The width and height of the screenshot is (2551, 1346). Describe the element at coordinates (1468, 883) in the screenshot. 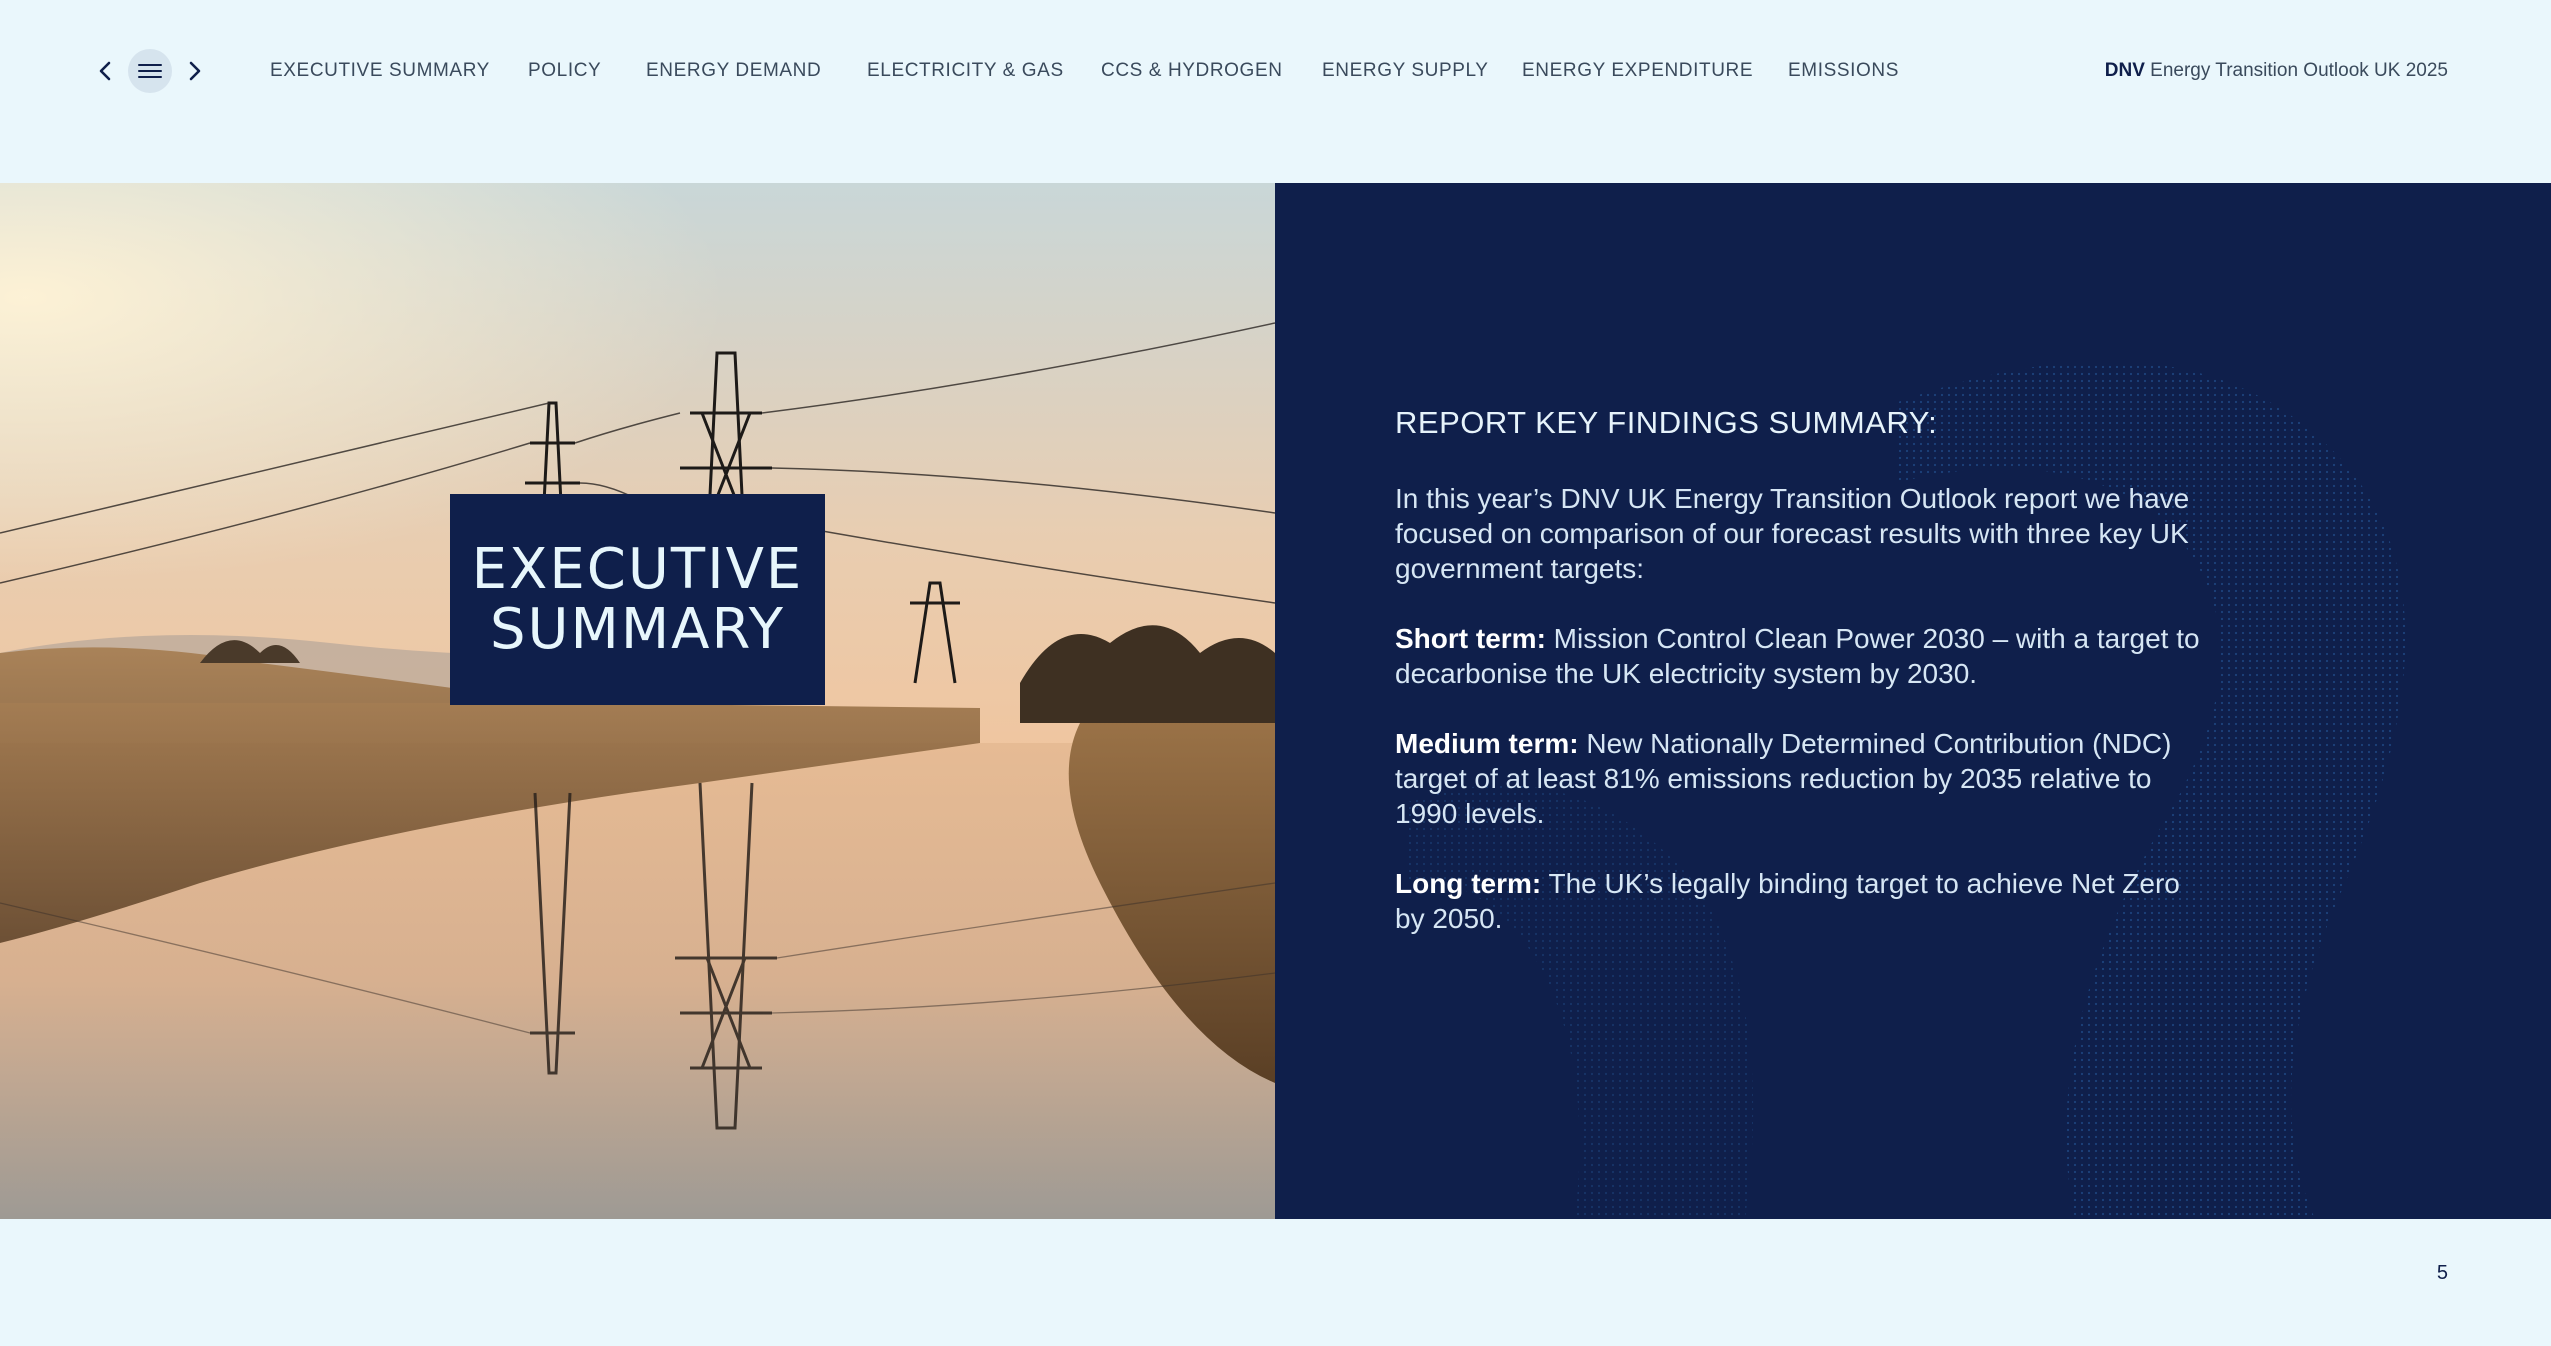

I see `long-term-label: Long term:` at that location.